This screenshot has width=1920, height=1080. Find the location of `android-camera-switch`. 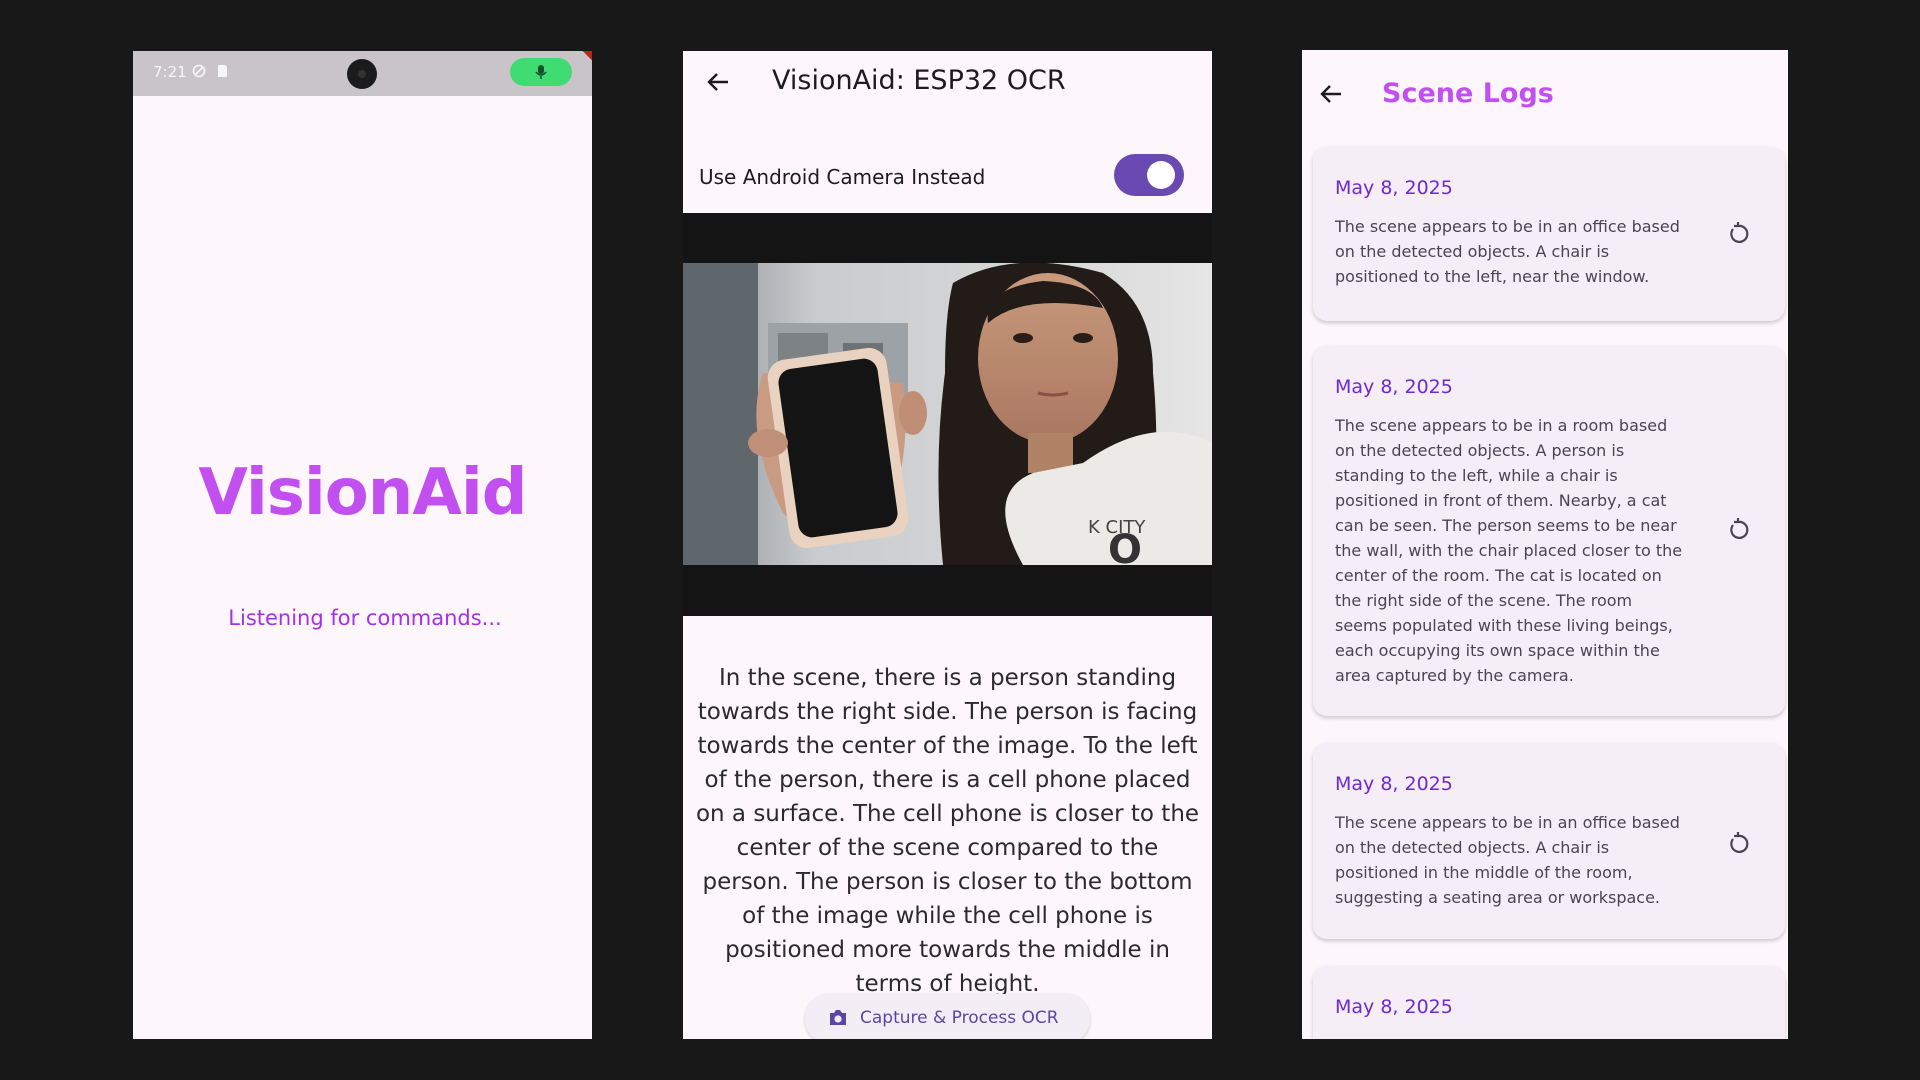

android-camera-switch is located at coordinates (1149, 175).